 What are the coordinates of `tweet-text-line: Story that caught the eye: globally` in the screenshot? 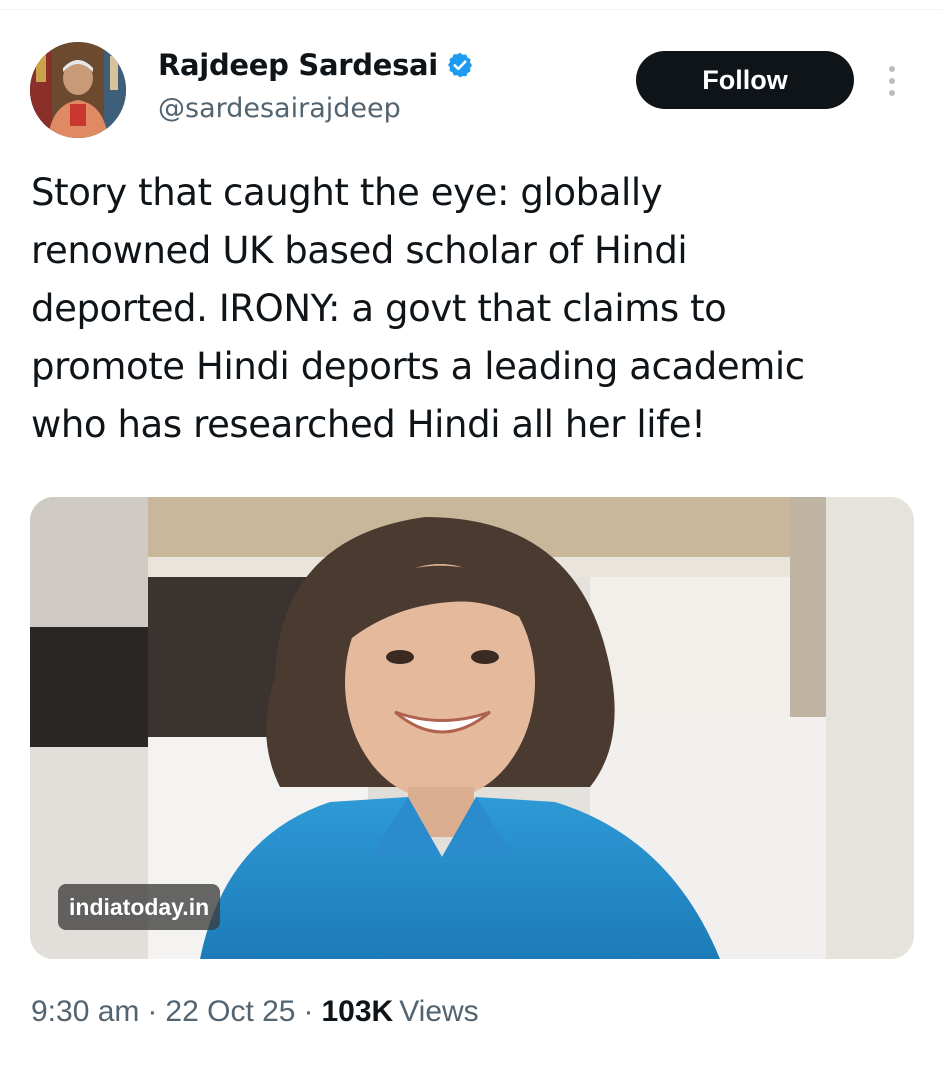 It's located at (347, 192).